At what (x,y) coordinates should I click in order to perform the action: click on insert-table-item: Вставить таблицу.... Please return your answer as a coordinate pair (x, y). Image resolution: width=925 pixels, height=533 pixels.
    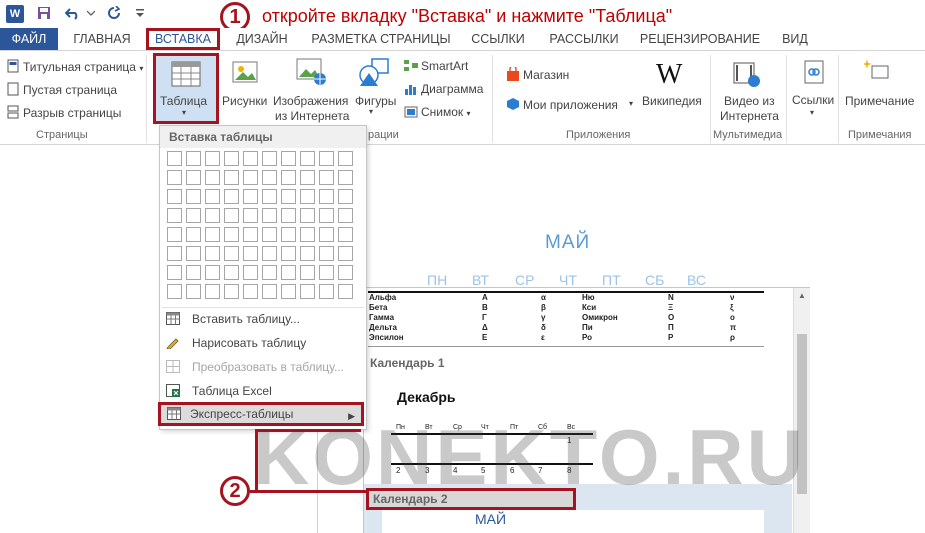
    Looking at the image, I should click on (263, 319).